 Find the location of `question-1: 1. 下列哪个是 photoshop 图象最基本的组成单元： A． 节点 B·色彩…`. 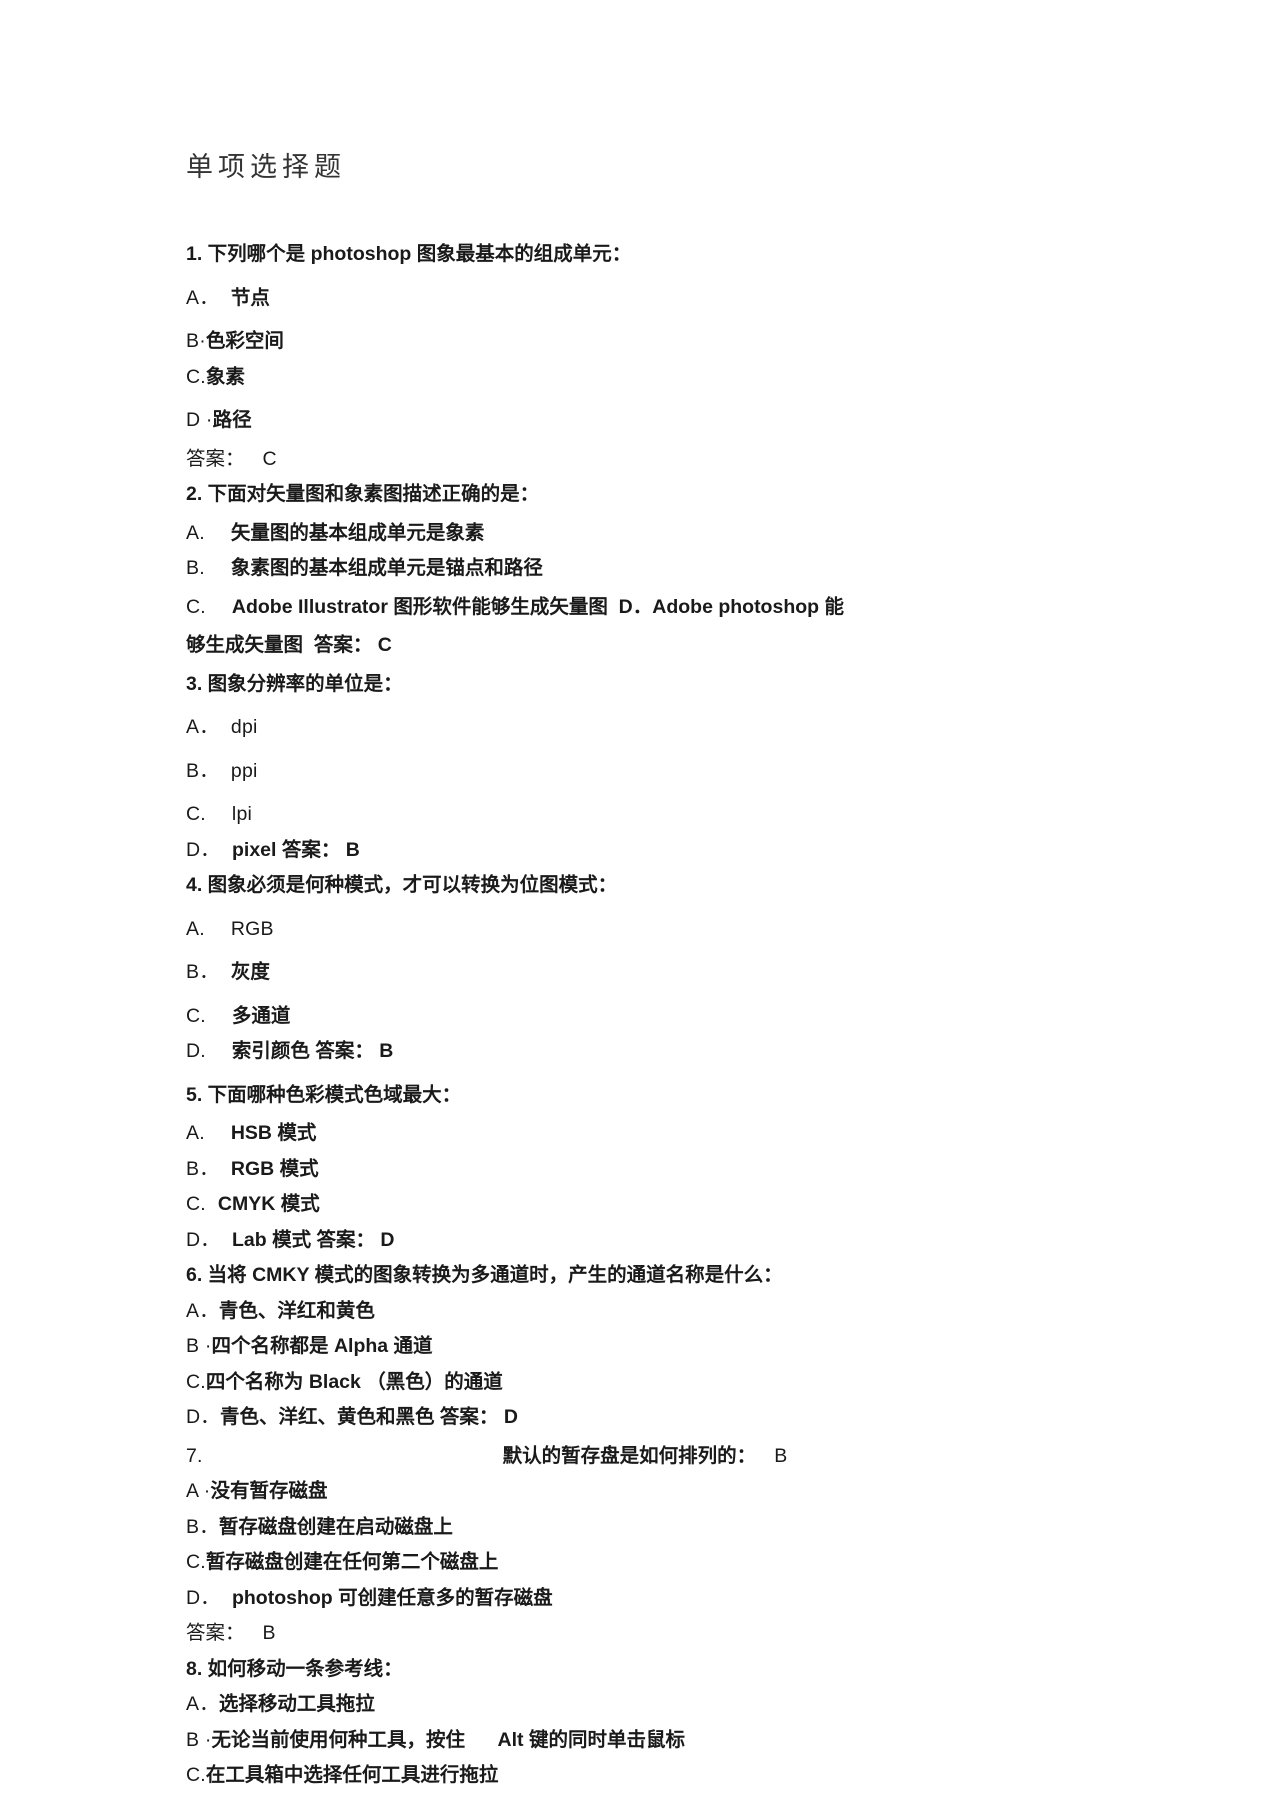

question-1: 1. 下列哪个是 photoshop 图象最基本的组成单元： A． 节点 B·色彩… is located at coordinates (666, 357).